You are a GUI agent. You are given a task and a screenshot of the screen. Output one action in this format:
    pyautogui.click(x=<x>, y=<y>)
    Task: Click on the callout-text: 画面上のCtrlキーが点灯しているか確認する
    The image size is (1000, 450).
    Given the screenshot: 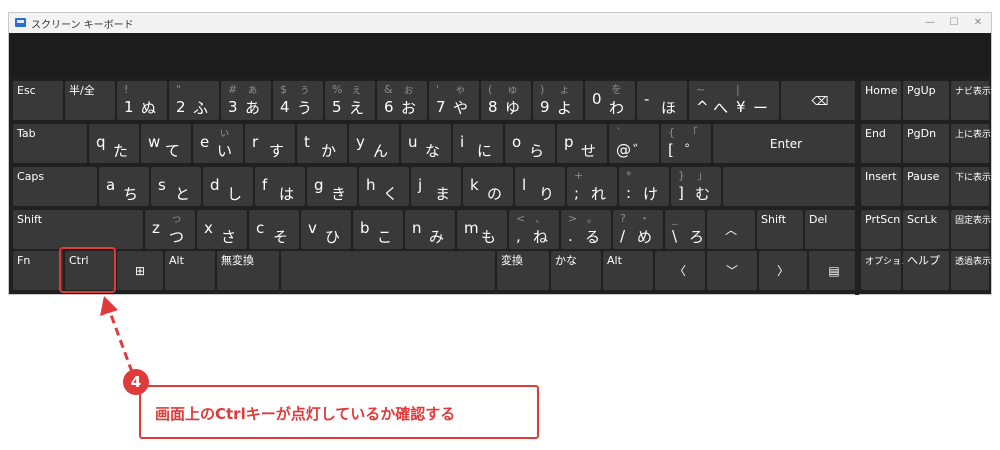 What is the action you would take?
    pyautogui.click(x=305, y=414)
    